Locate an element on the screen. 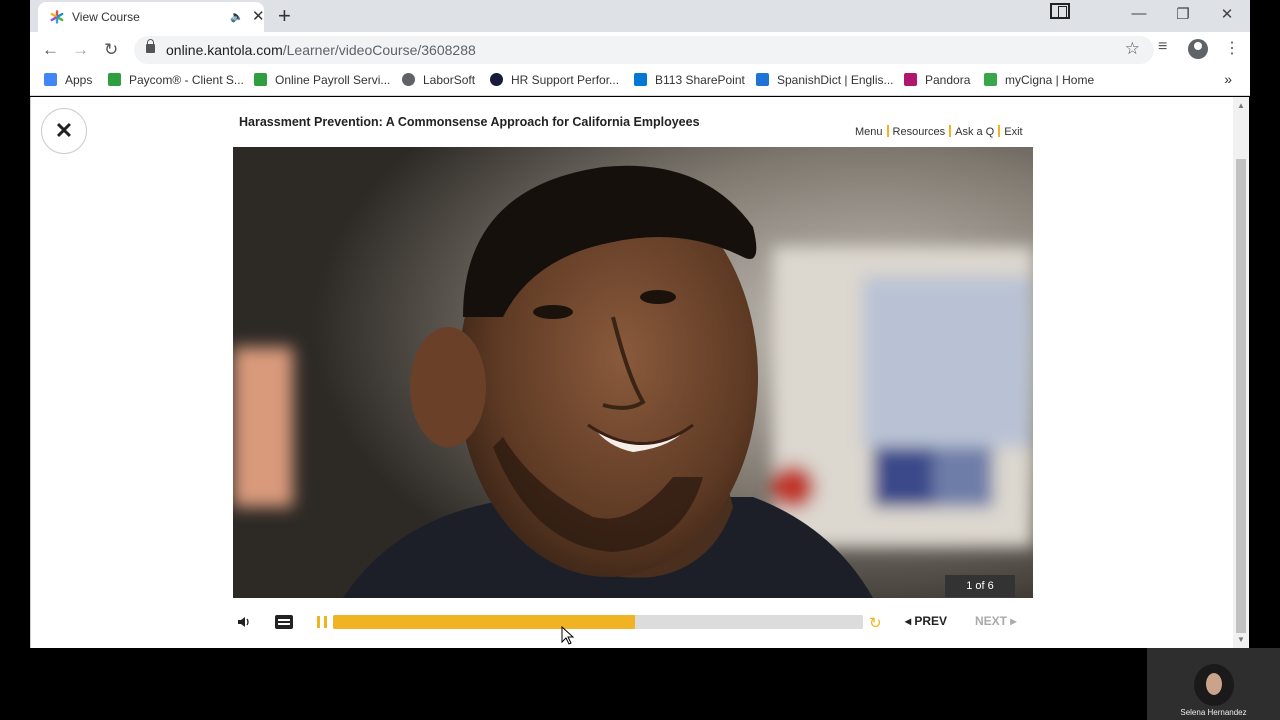 The height and width of the screenshot is (720, 1280). bookmark-label: Apps is located at coordinates (79, 80).